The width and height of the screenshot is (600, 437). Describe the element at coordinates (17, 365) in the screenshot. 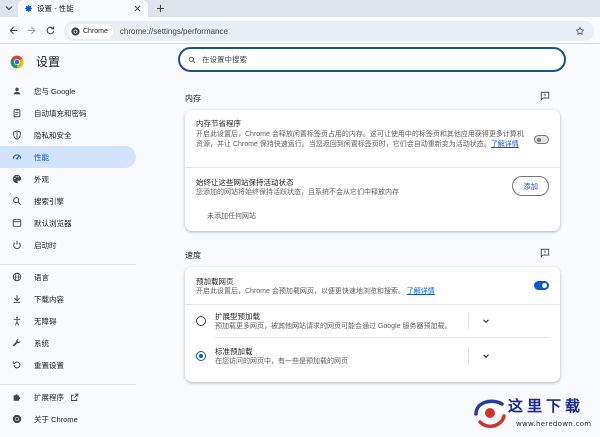

I see `reset-icon` at that location.